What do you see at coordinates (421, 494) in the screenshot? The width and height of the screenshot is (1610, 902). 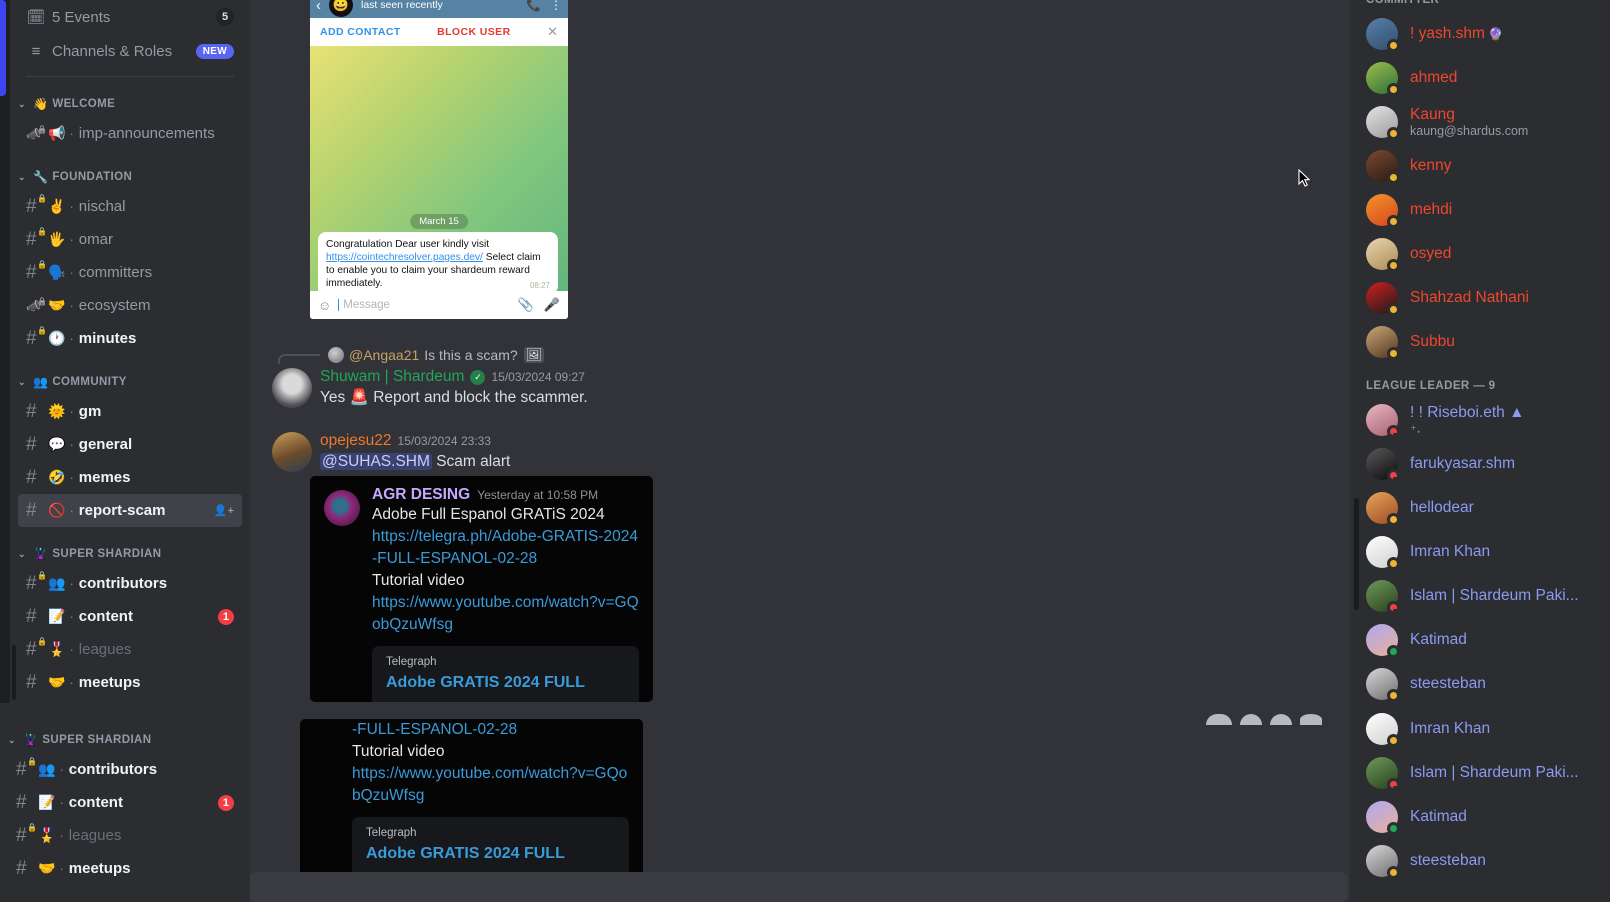 I see `embed-author: AGR DESING` at bounding box center [421, 494].